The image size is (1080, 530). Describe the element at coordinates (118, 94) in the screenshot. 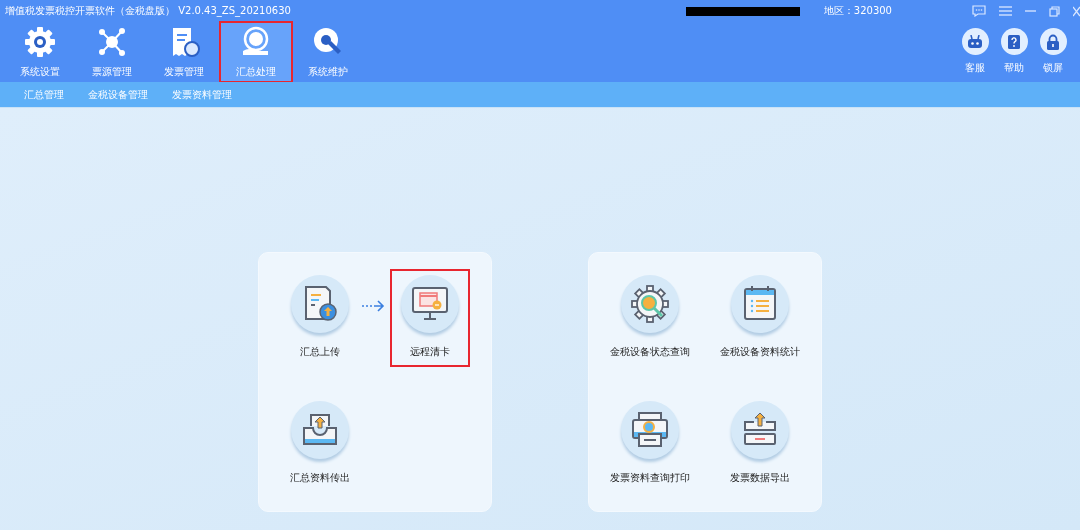

I see `subnav-link: 金税设备管理` at that location.